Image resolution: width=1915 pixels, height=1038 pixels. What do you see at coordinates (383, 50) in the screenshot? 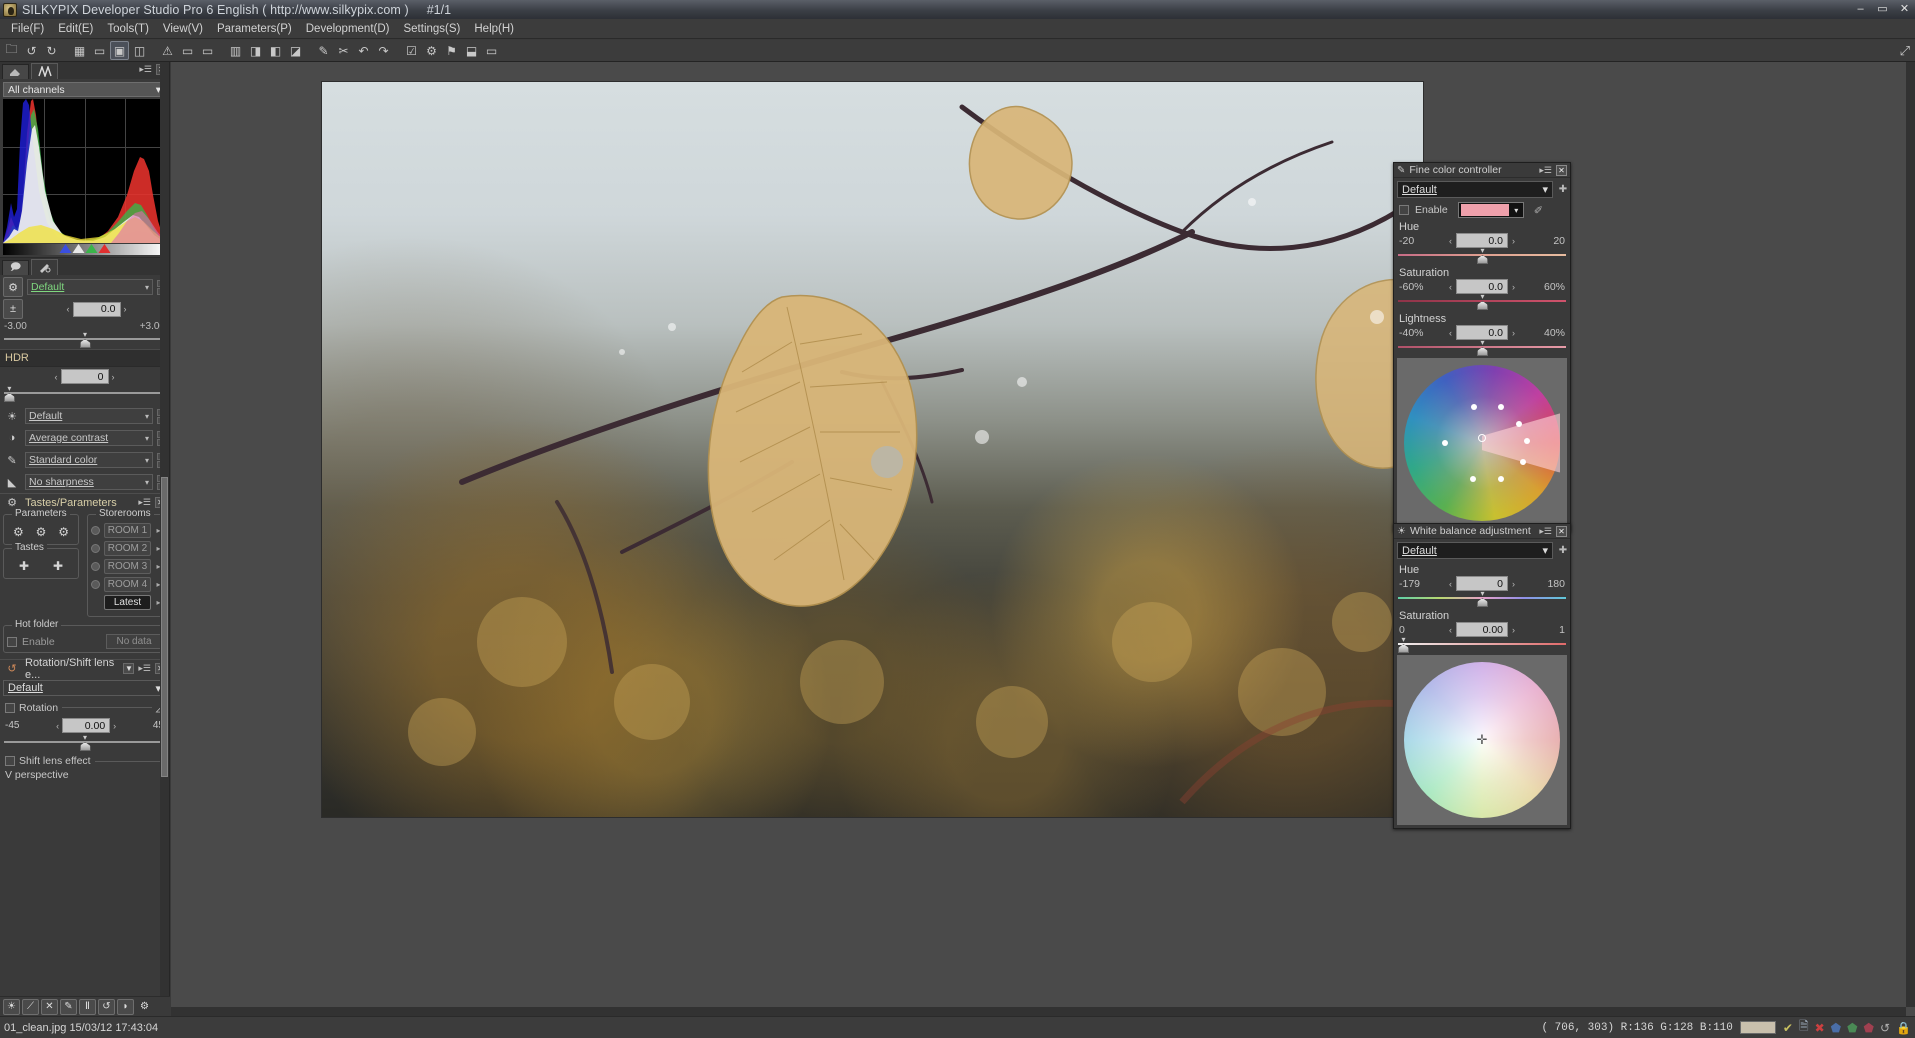
I see `rotate-right-icon: ↷` at bounding box center [383, 50].